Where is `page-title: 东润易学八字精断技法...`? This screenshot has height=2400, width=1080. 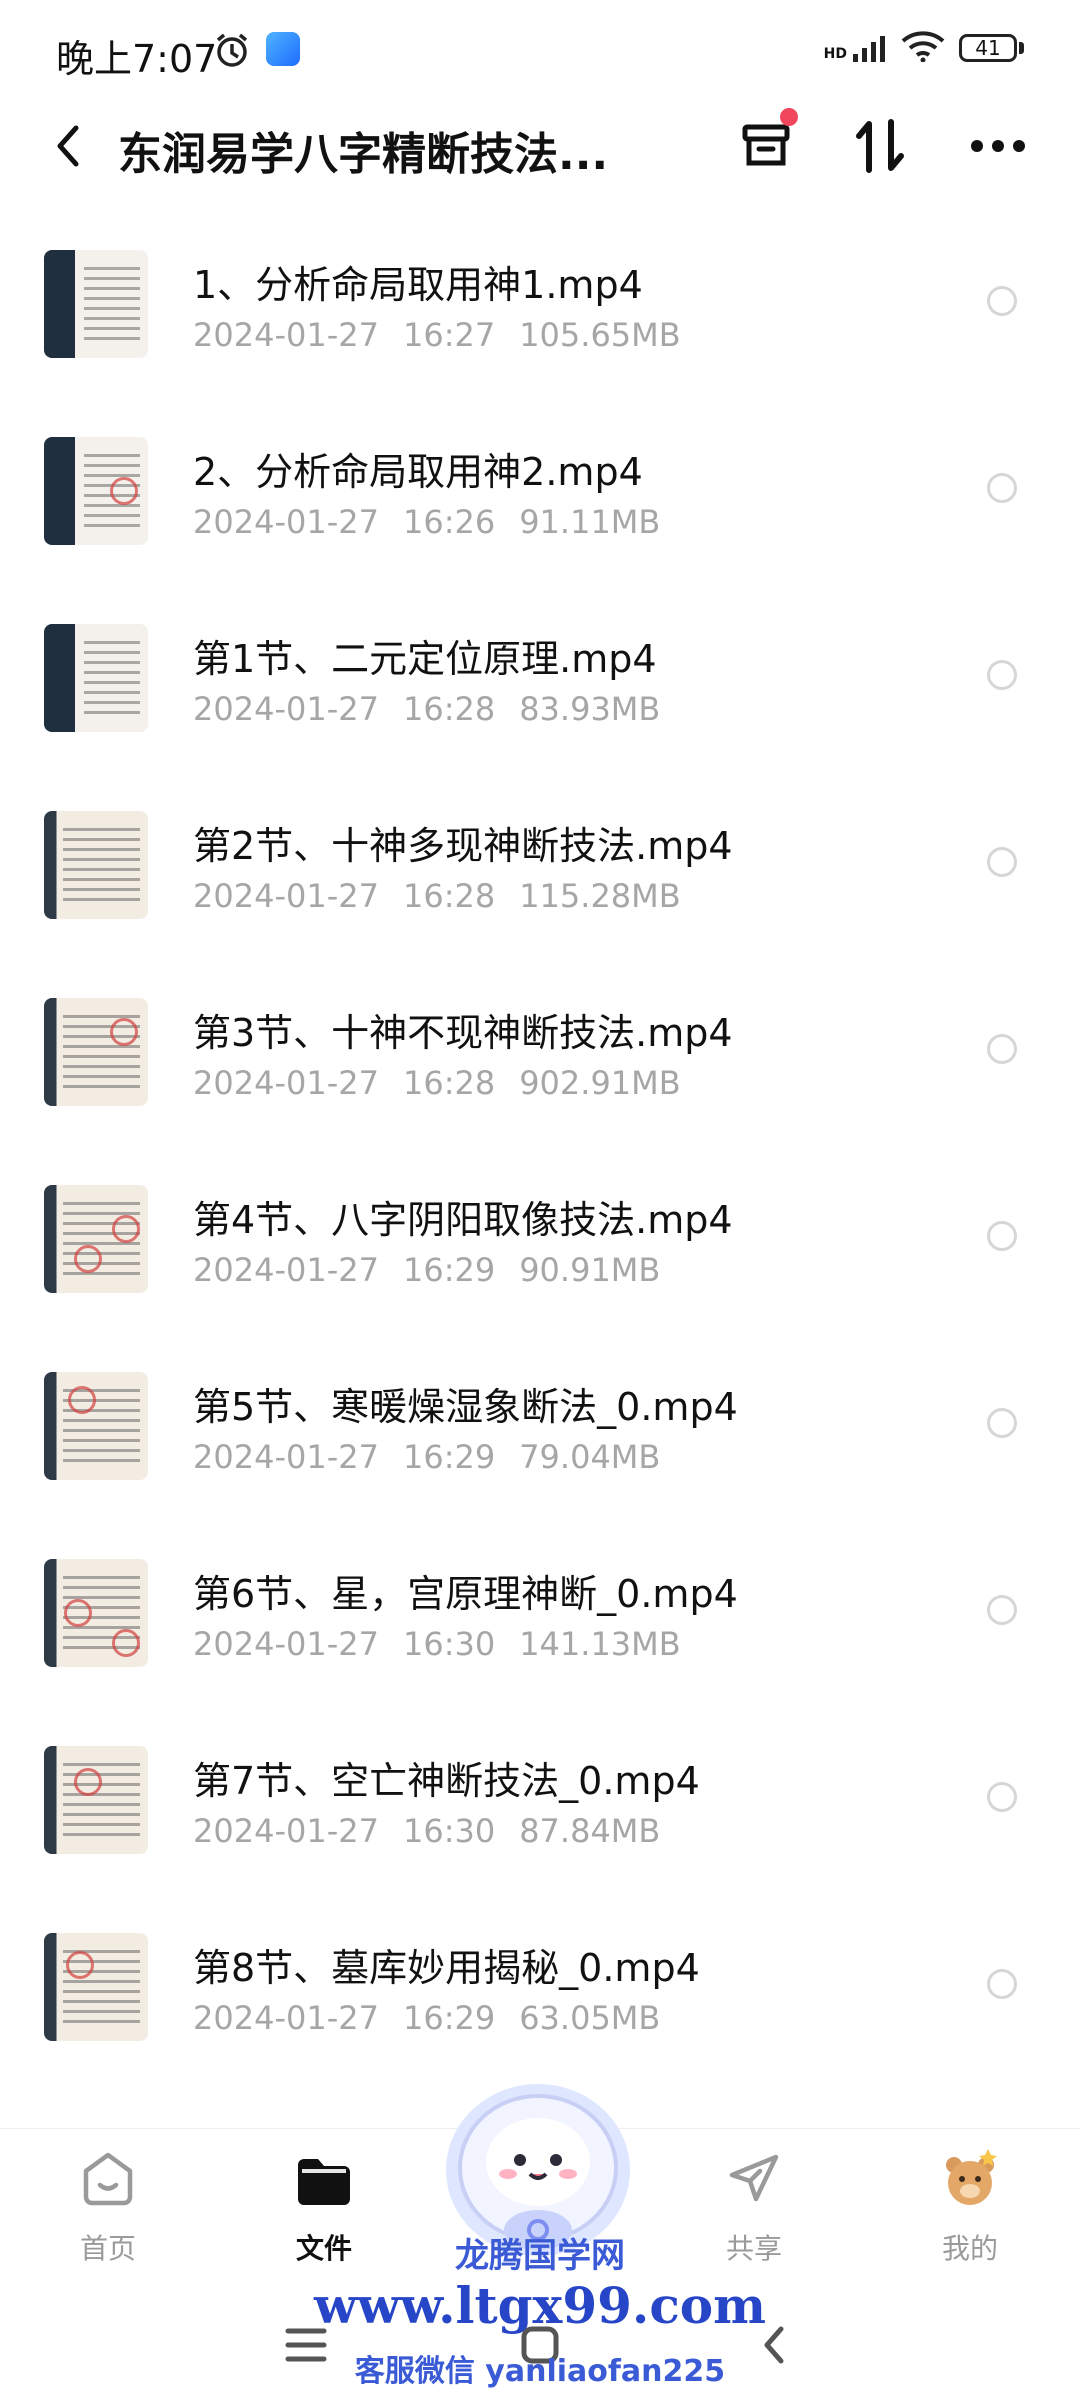 page-title: 东润易学八字精断技法... is located at coordinates (363, 154).